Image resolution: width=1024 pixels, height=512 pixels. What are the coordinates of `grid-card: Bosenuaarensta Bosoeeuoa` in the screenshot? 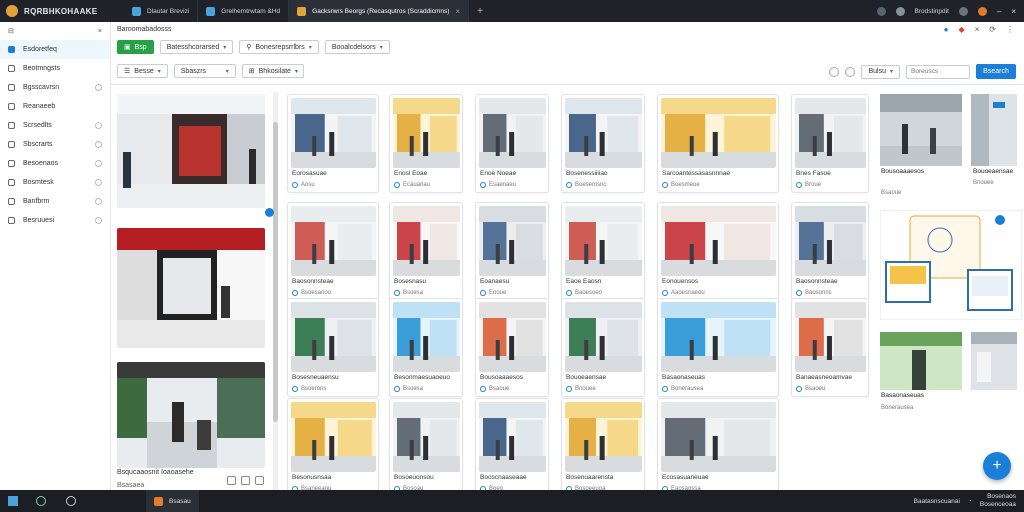 It's located at (603, 447).